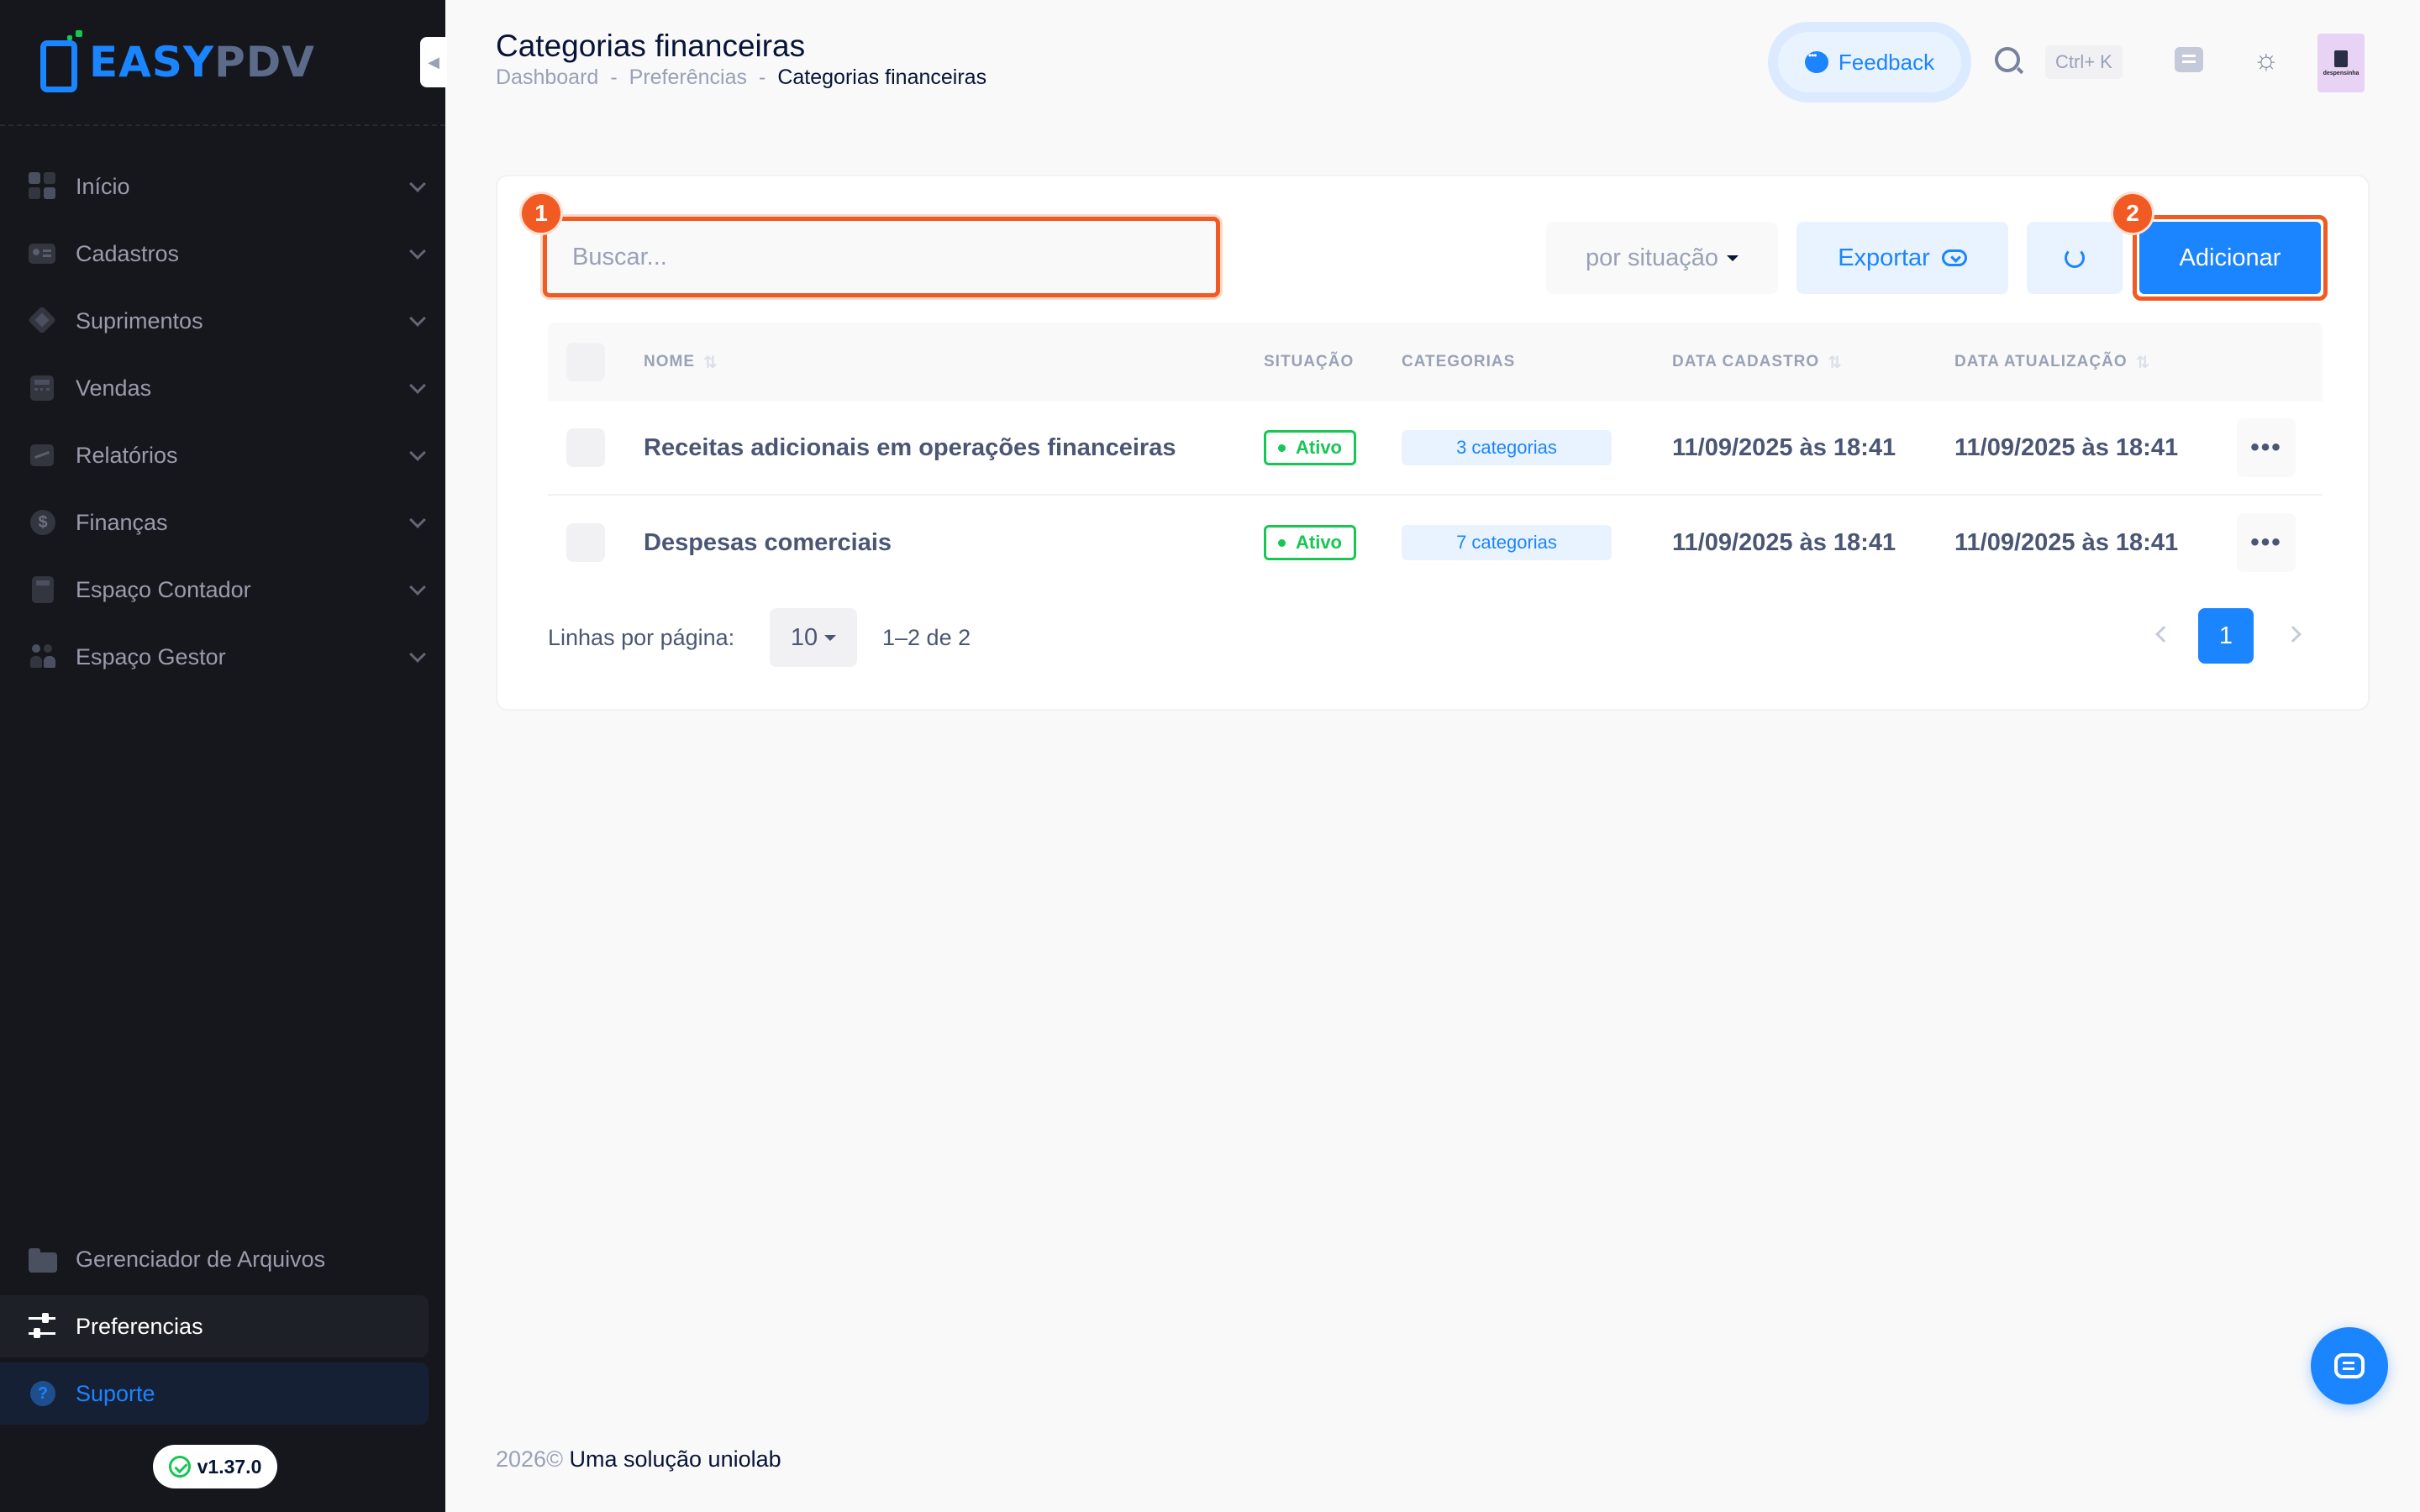 The image size is (2420, 1512). Describe the element at coordinates (43, 1326) in the screenshot. I see `sliders-icon` at that location.